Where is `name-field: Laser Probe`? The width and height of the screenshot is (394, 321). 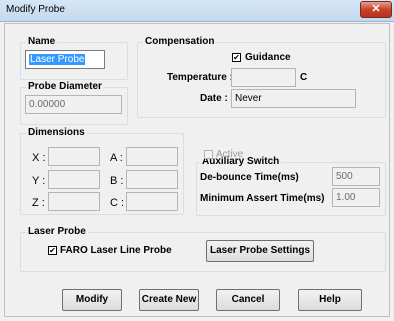 name-field: Laser Probe is located at coordinates (65, 59).